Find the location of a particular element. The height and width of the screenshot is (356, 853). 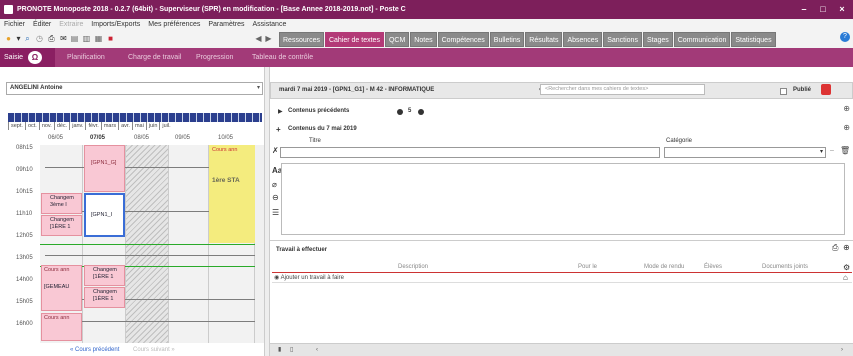

col-documents-joints: Documents joints is located at coordinates (785, 267).